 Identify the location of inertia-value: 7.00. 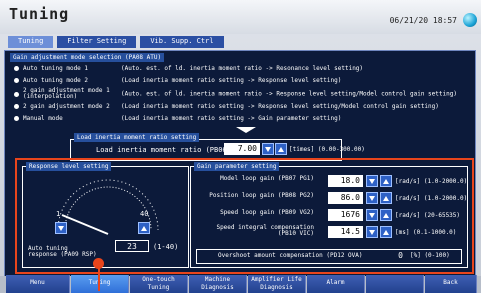
(242, 149).